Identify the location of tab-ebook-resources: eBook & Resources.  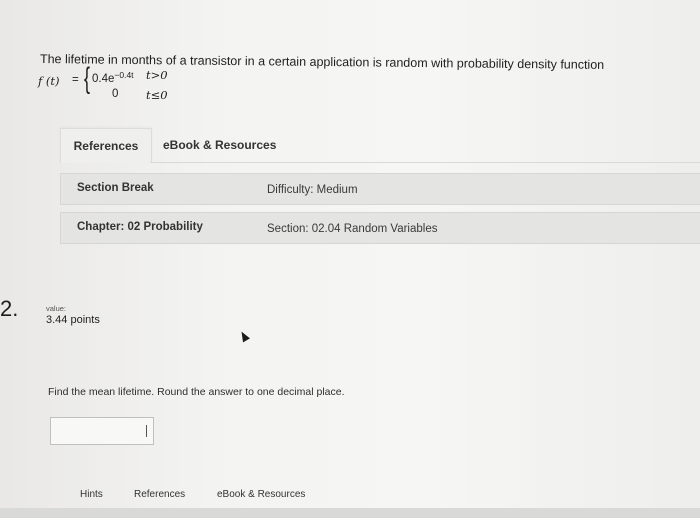
(219, 145).